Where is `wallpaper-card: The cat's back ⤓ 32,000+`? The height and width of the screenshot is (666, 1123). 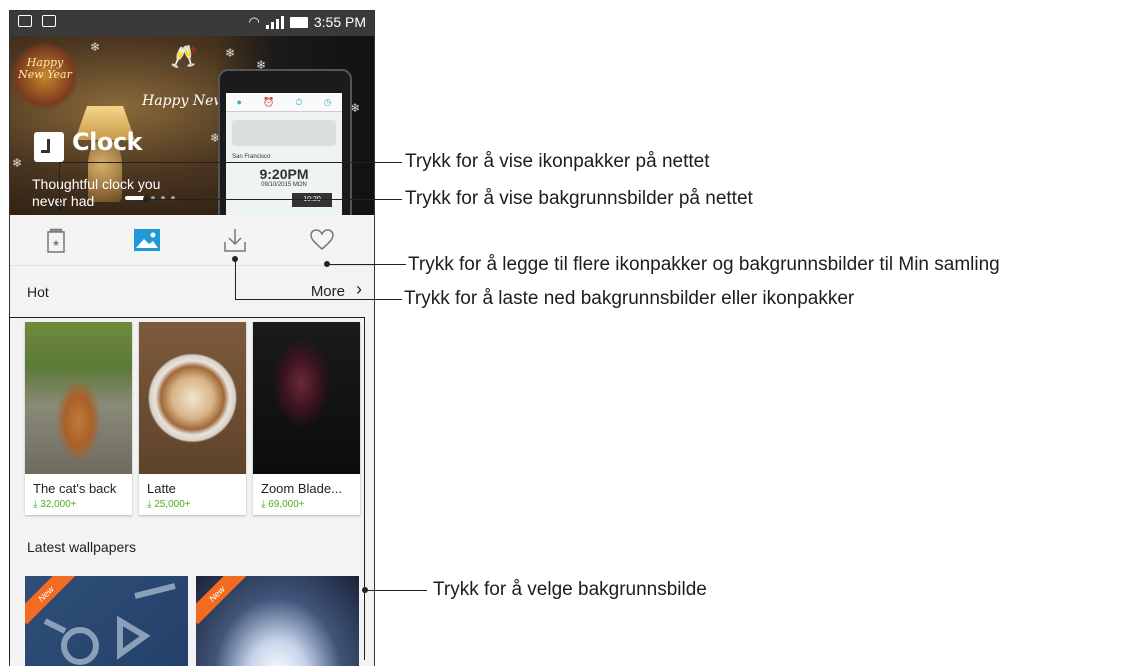
wallpaper-card: The cat's back ⤓ 32,000+ is located at coordinates (78, 418).